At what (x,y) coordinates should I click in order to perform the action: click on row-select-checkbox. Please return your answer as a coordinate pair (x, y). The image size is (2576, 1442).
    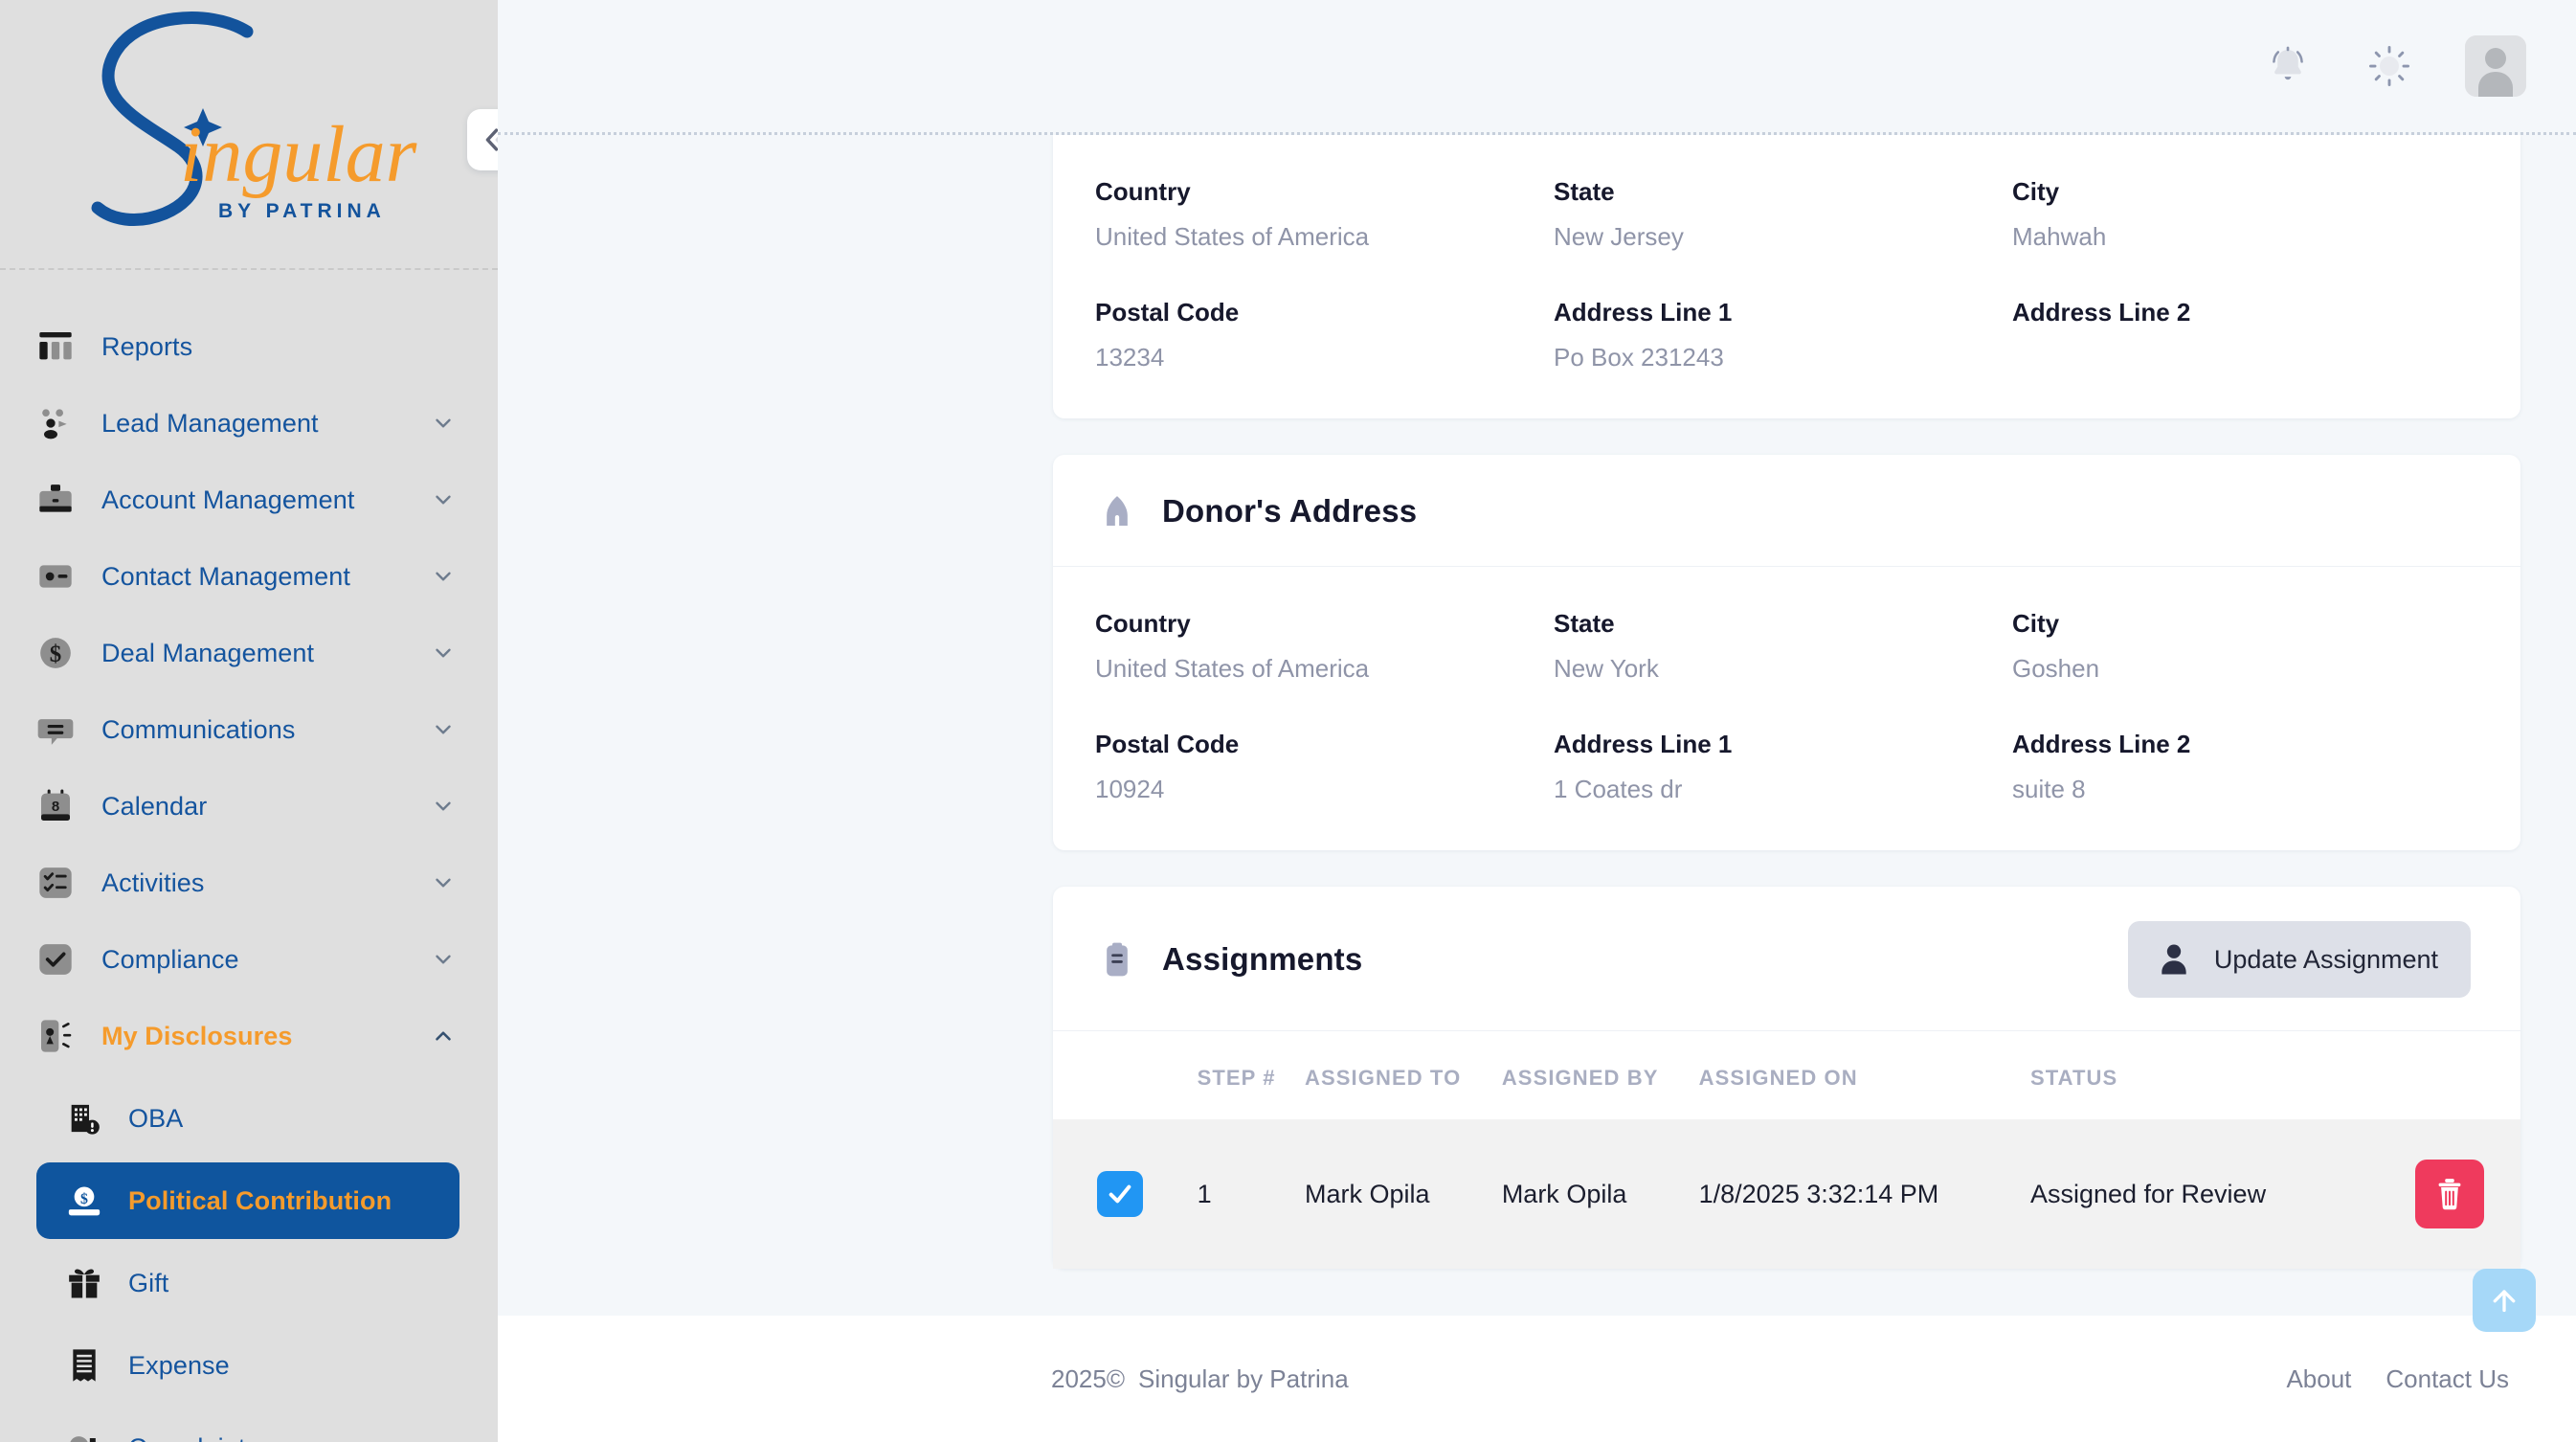
    Looking at the image, I should click on (1120, 1194).